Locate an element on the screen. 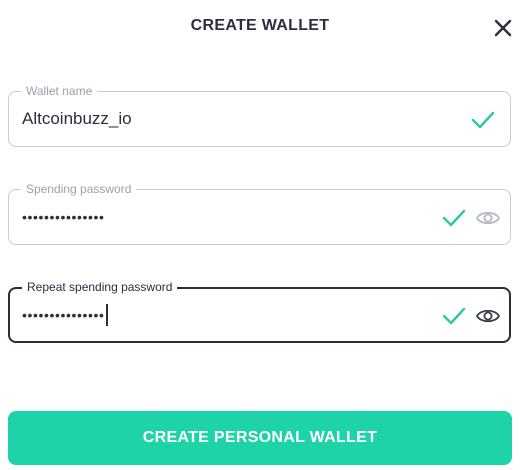 The height and width of the screenshot is (470, 520). spending-password-field: Spending password ••••••••••••••• is located at coordinates (259, 213).